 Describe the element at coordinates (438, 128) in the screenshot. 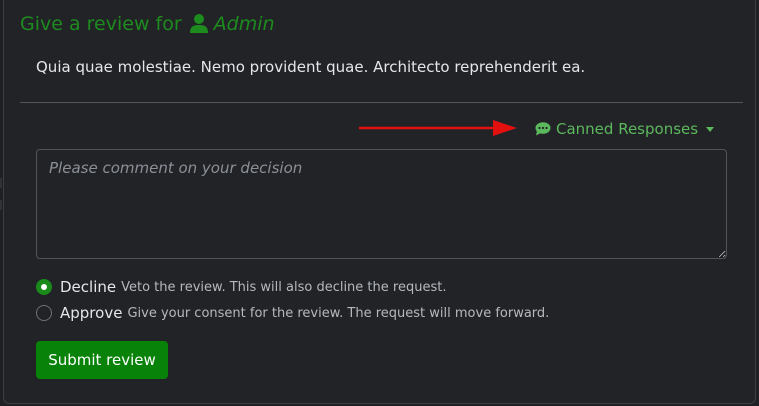

I see `annotation-arrow-icon` at that location.